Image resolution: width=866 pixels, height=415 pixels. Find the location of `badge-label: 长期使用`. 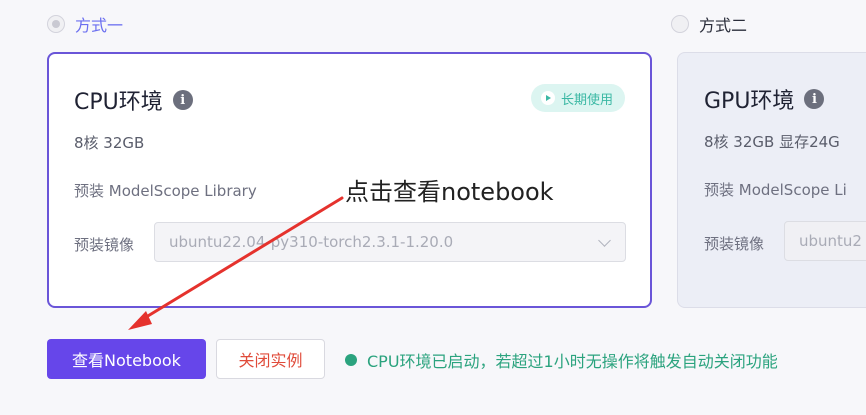

badge-label: 长期使用 is located at coordinates (586, 100).